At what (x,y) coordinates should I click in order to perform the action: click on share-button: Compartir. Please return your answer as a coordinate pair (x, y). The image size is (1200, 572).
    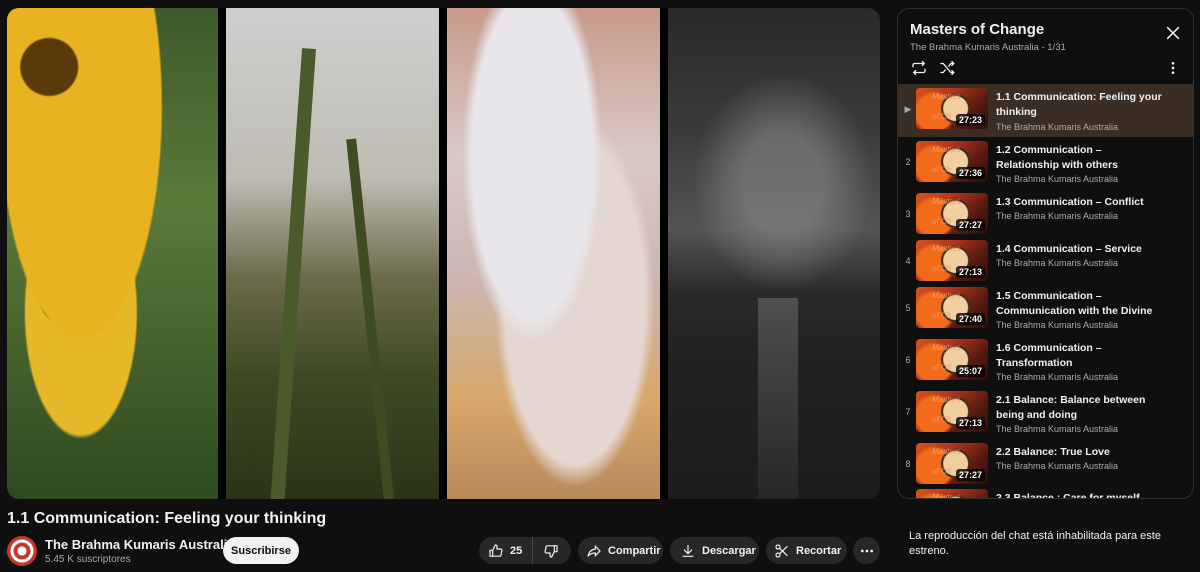
    Looking at the image, I should click on (620, 550).